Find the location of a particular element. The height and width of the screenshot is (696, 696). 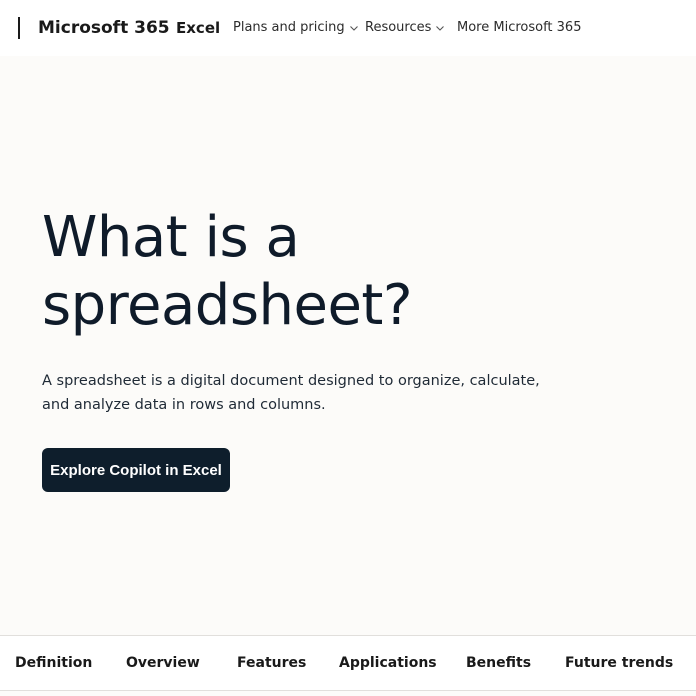

brand-link-microsoft-365: Microsoft 365 is located at coordinates (104, 28).